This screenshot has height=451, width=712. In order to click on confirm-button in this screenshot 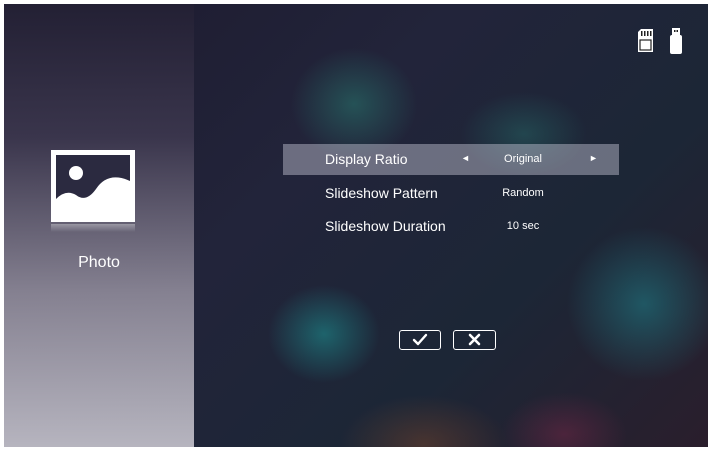, I will do `click(420, 340)`.